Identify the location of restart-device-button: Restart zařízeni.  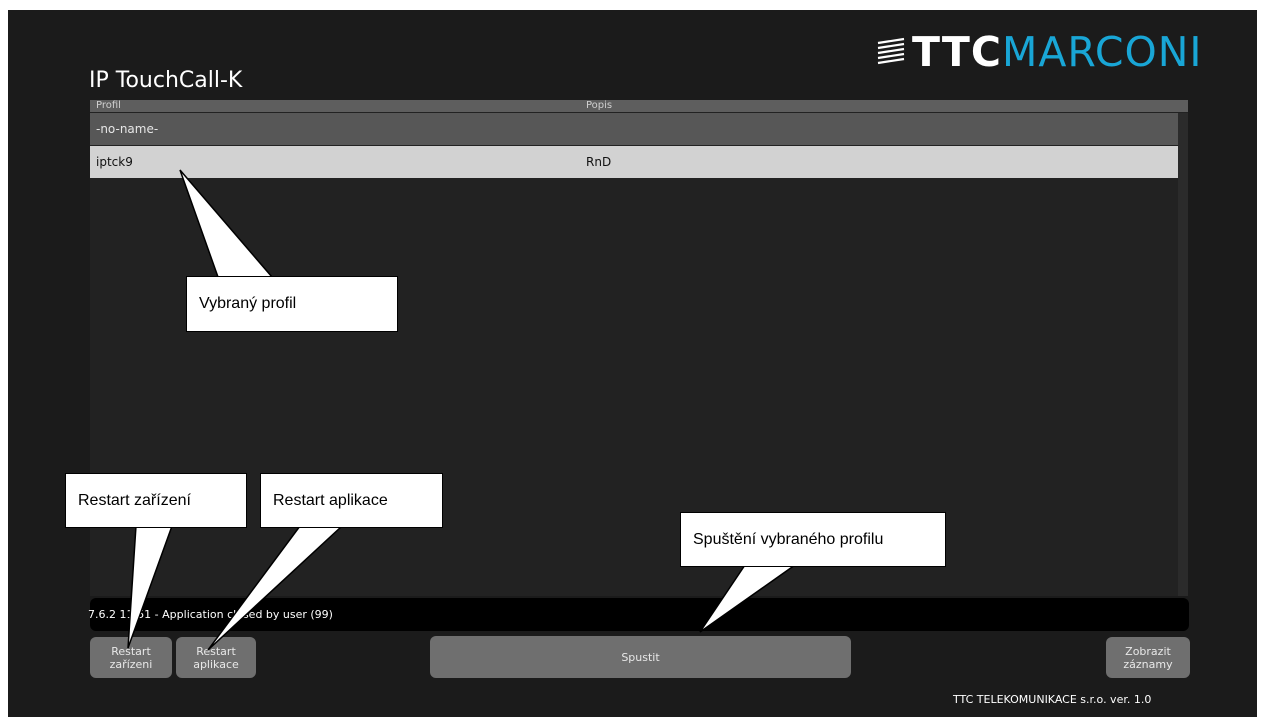
(131, 657).